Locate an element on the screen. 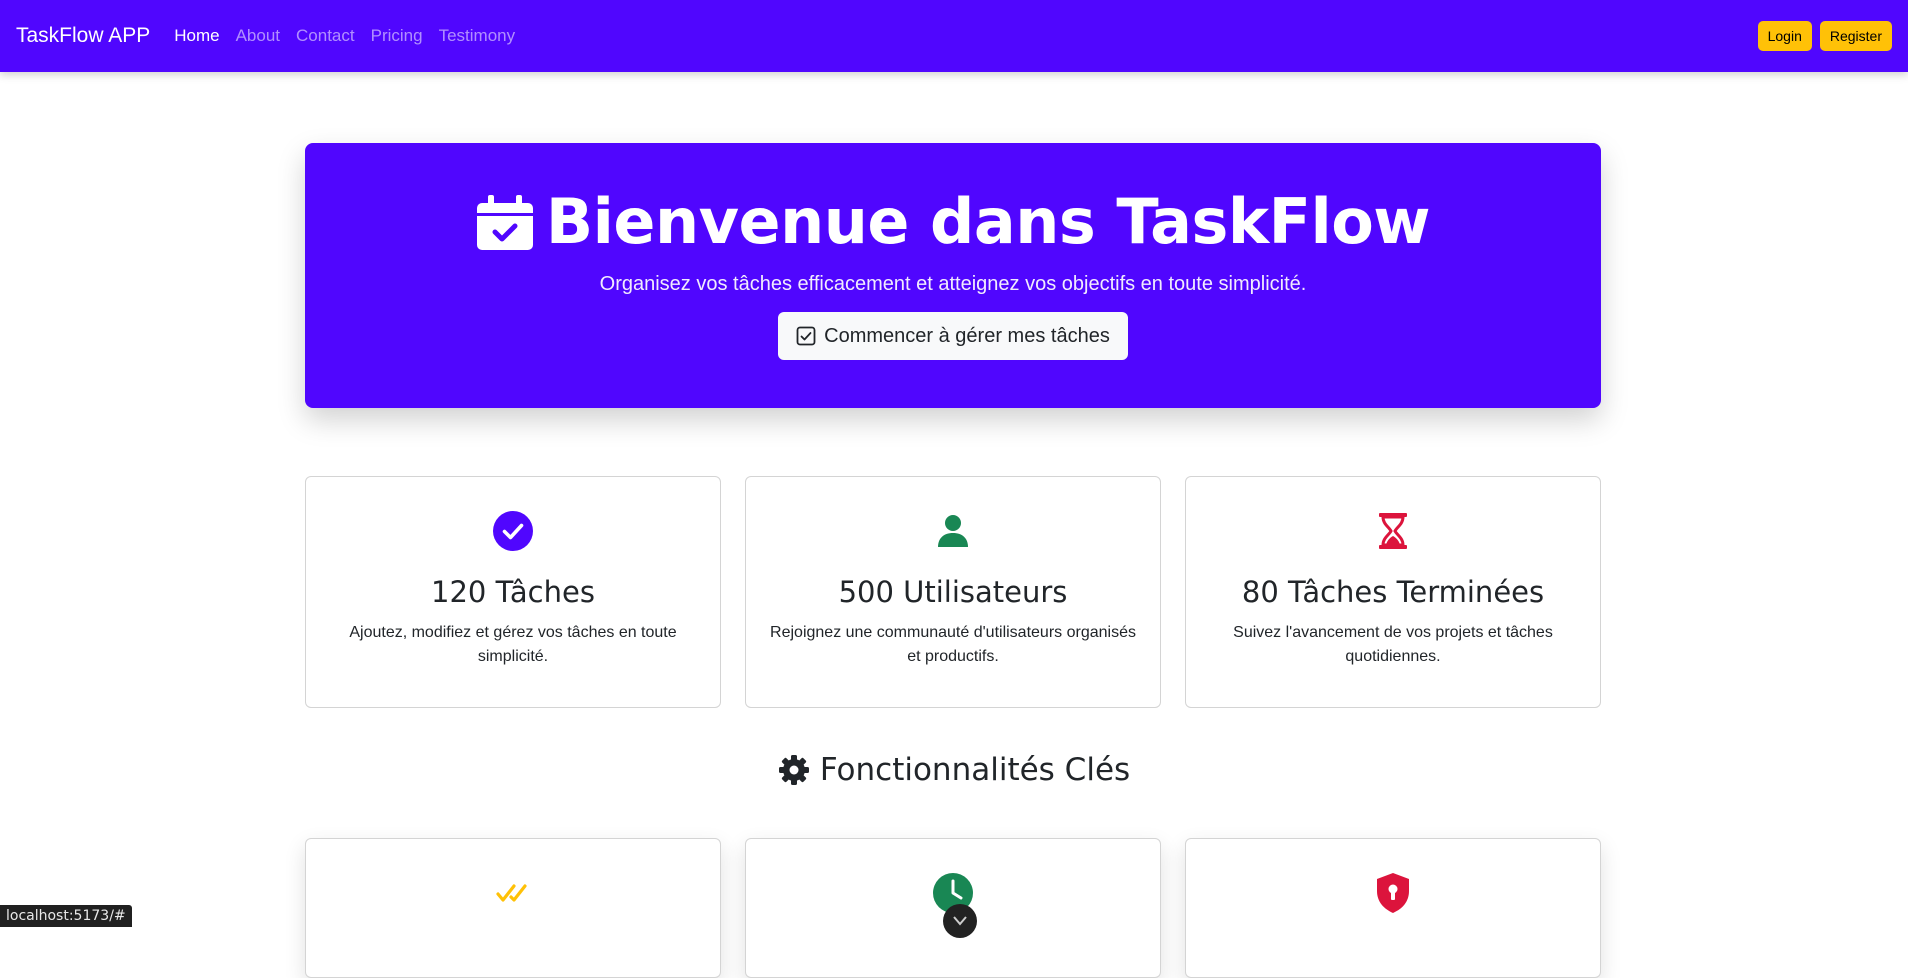 The width and height of the screenshot is (1908, 978). stat-title: 120 Tâches is located at coordinates (513, 592).